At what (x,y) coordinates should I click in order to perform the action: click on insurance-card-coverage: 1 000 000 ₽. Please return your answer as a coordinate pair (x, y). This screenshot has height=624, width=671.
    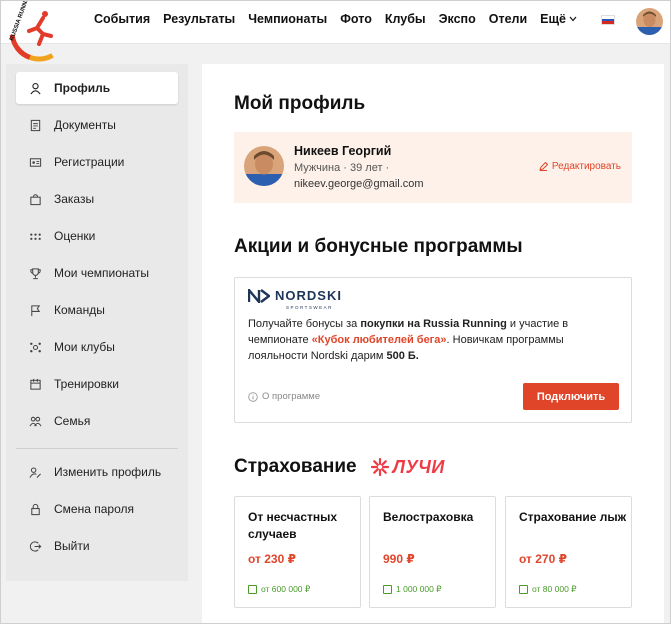
    Looking at the image, I should click on (412, 589).